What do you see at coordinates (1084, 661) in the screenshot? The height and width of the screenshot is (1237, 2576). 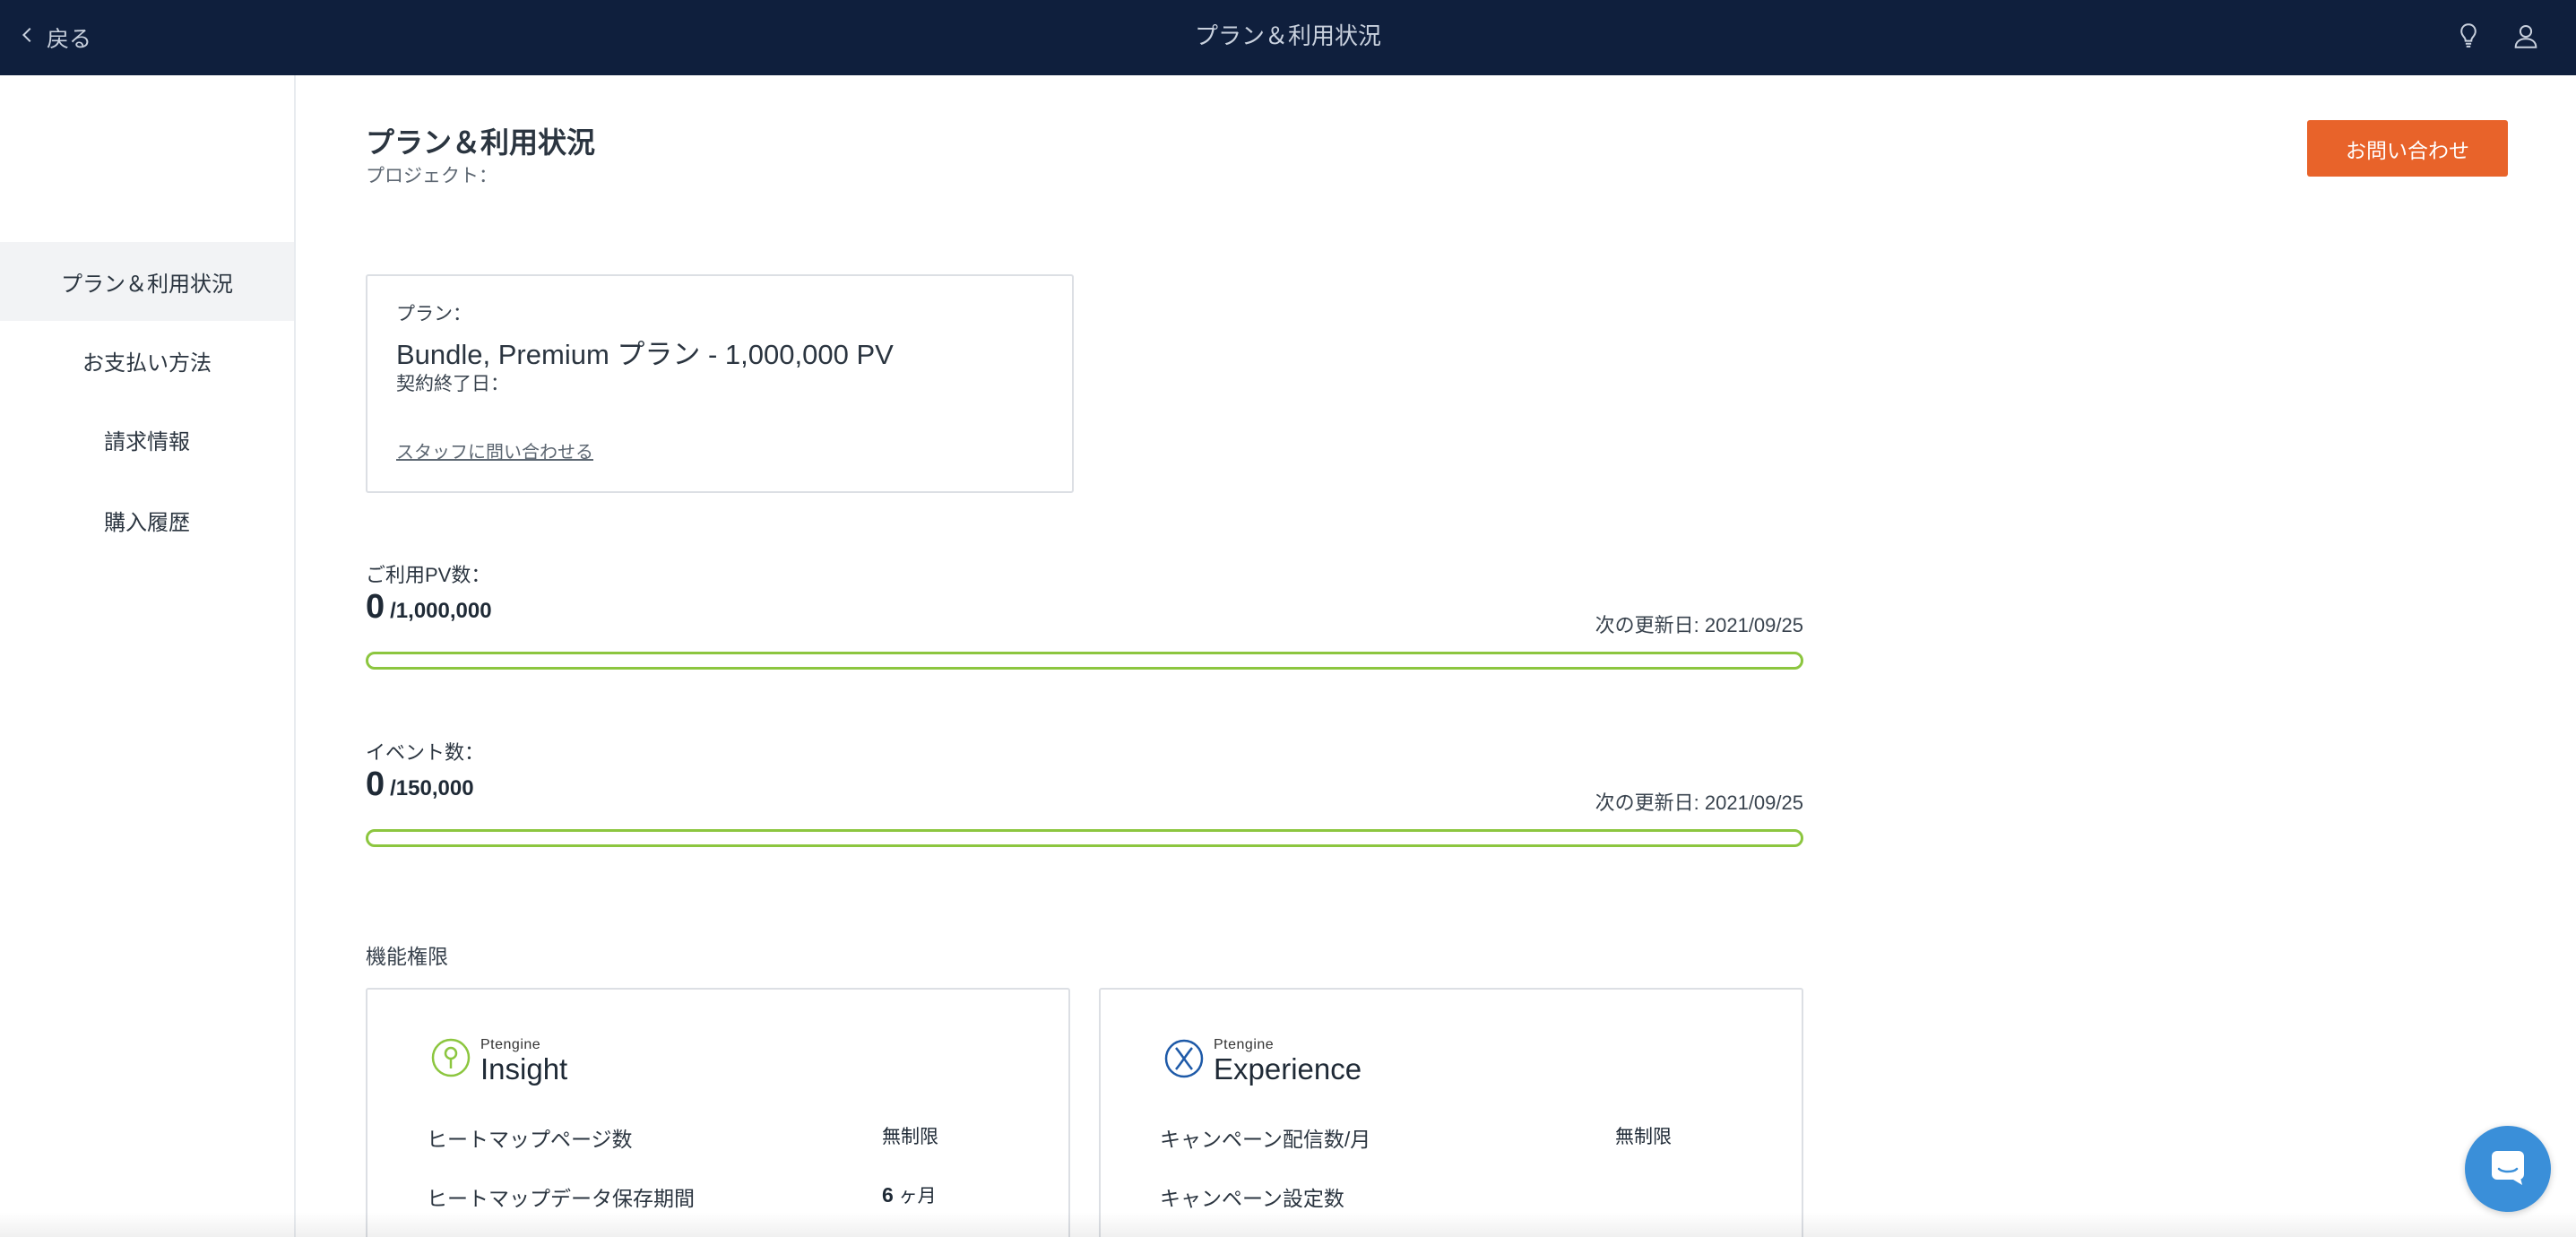 I see `pv-progress-bar` at bounding box center [1084, 661].